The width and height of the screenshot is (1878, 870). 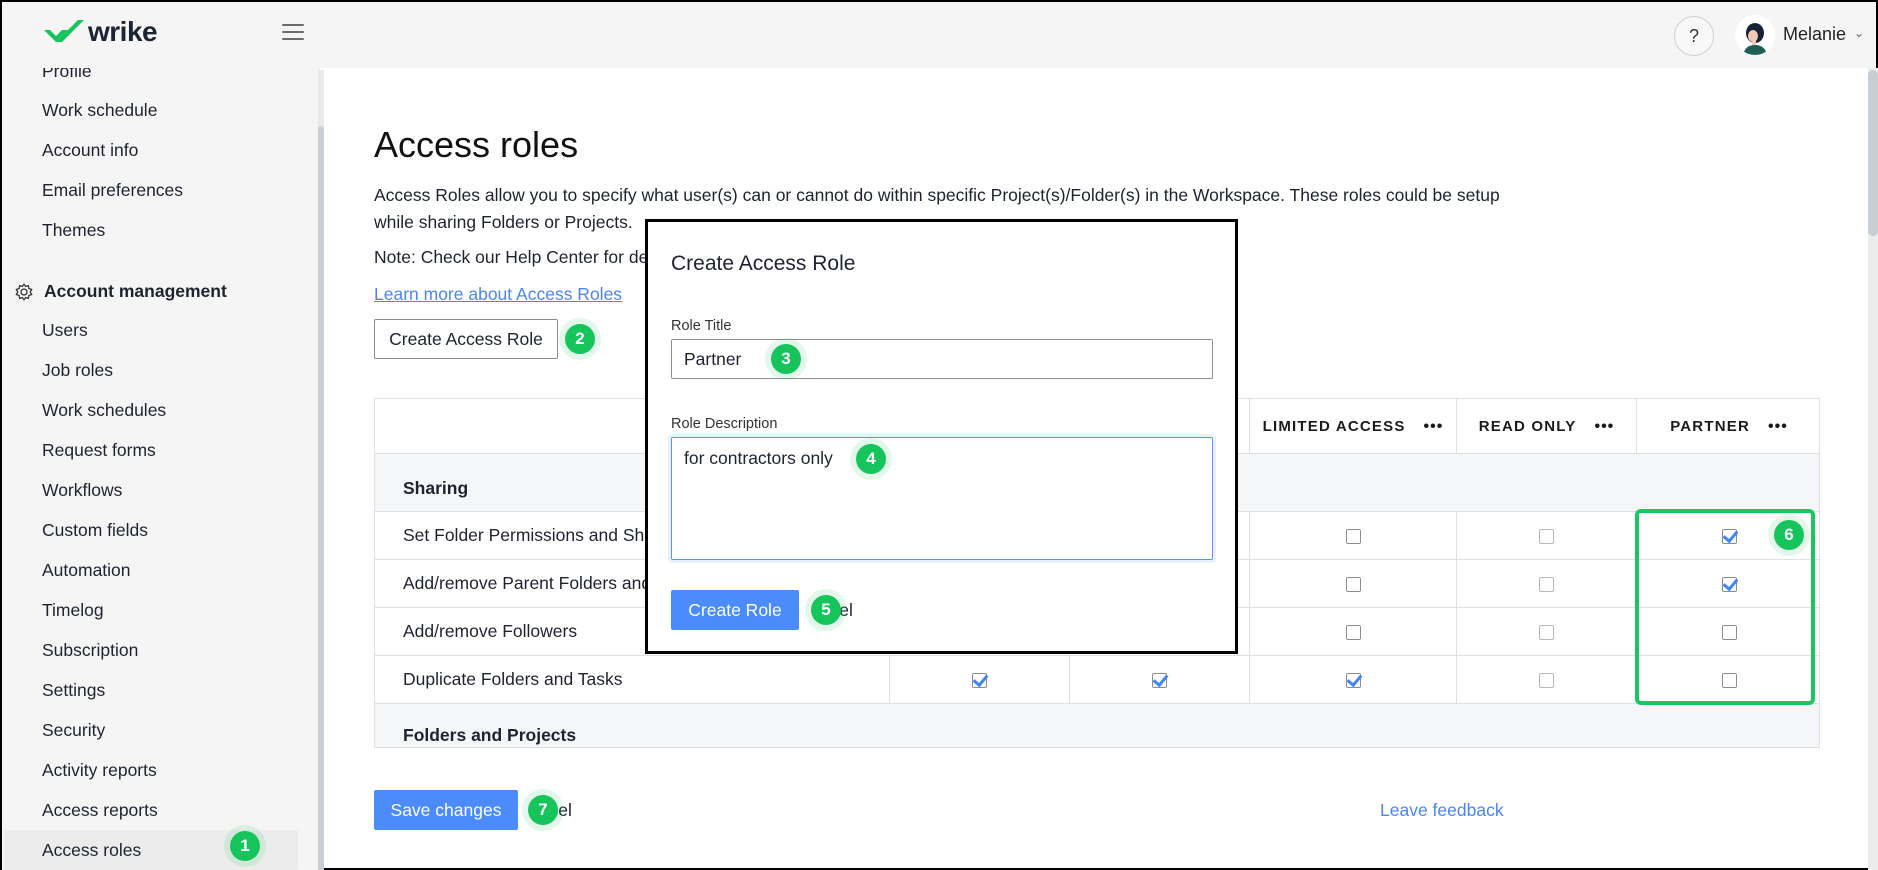 I want to click on role-title-label: Role Title, so click(x=701, y=326).